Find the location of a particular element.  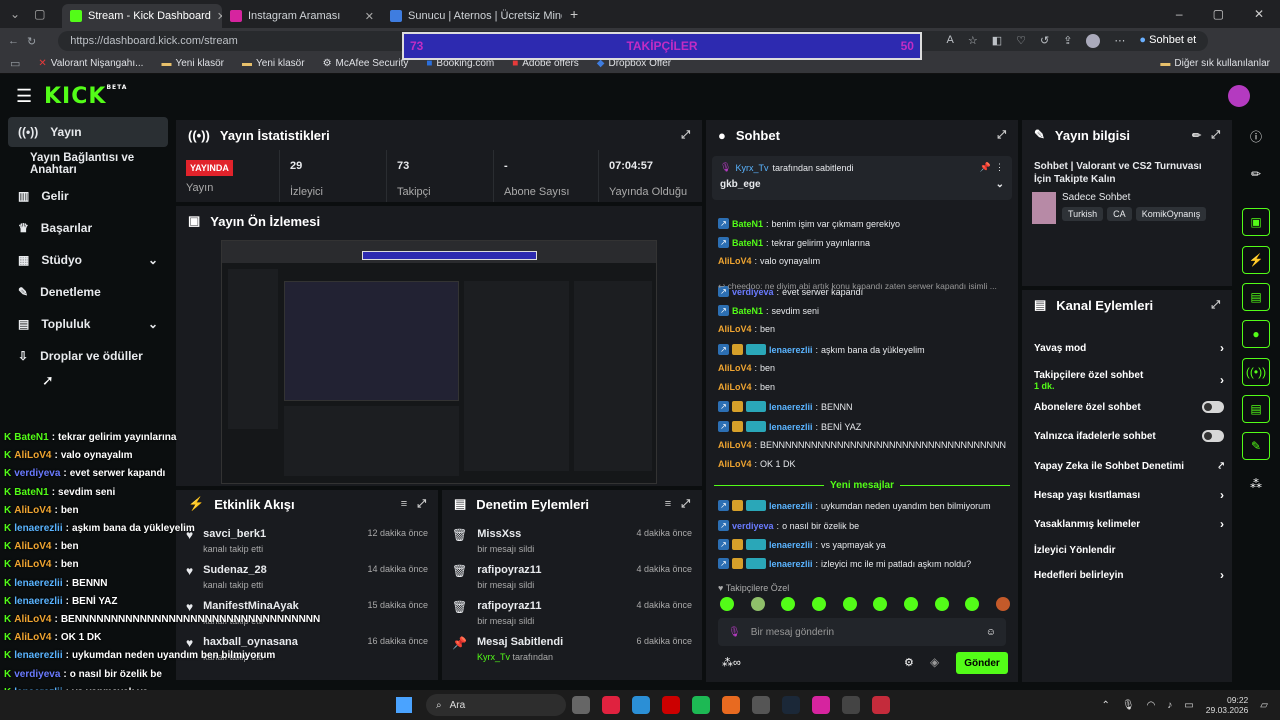

document-icon: ▤ is located at coordinates (1256, 297).